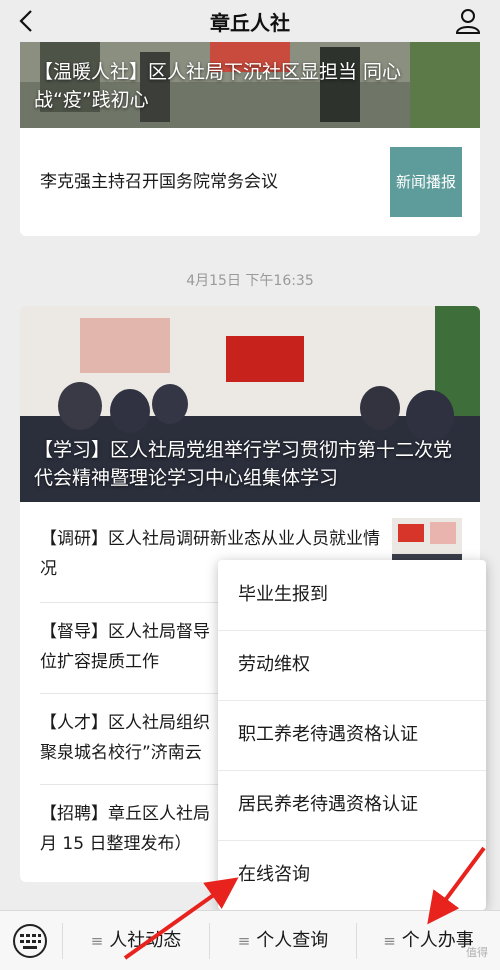  Describe the element at coordinates (125, 723) in the screenshot. I see `list-item-text: 【人才】区人社局组织` at that location.